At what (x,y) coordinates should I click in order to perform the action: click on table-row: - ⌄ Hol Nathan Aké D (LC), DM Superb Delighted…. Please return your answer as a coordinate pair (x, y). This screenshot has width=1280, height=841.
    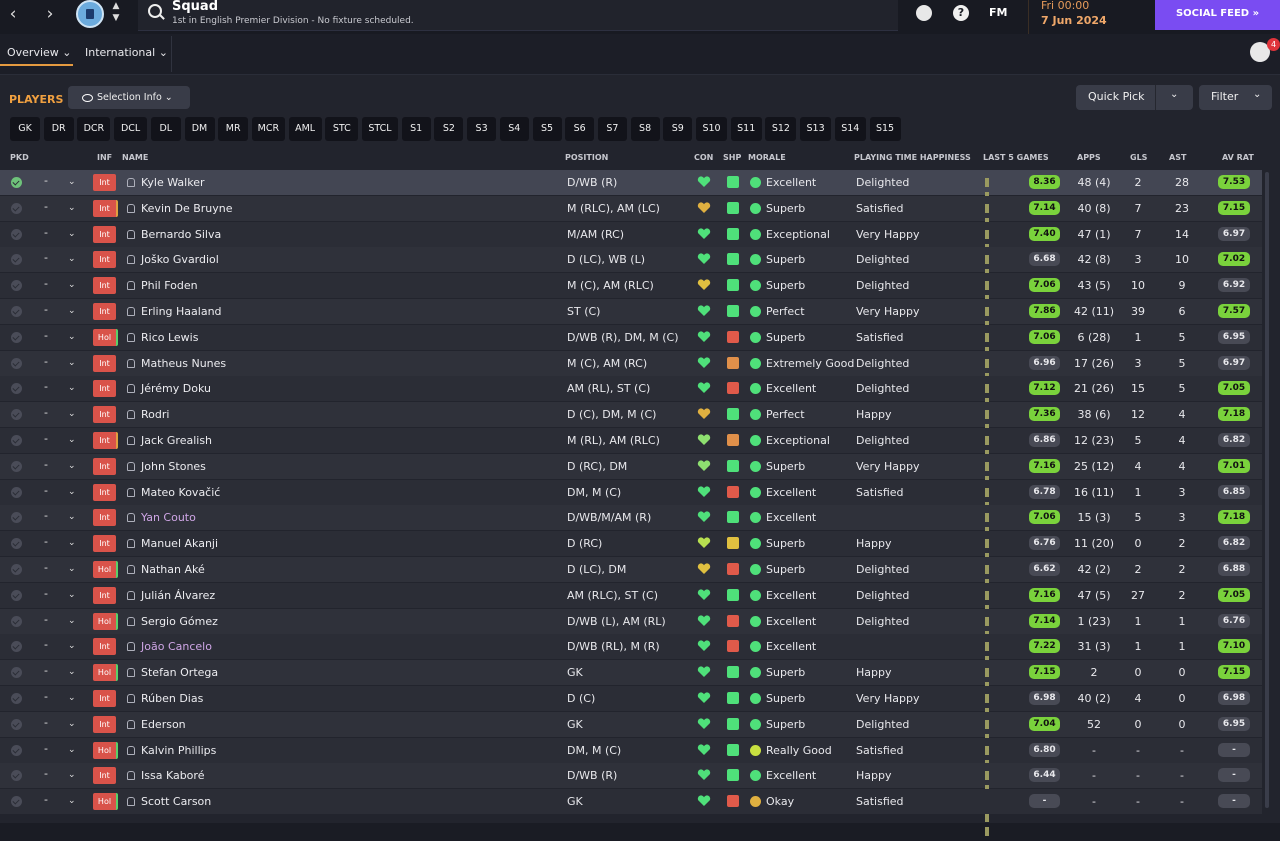
    Looking at the image, I should click on (631, 593).